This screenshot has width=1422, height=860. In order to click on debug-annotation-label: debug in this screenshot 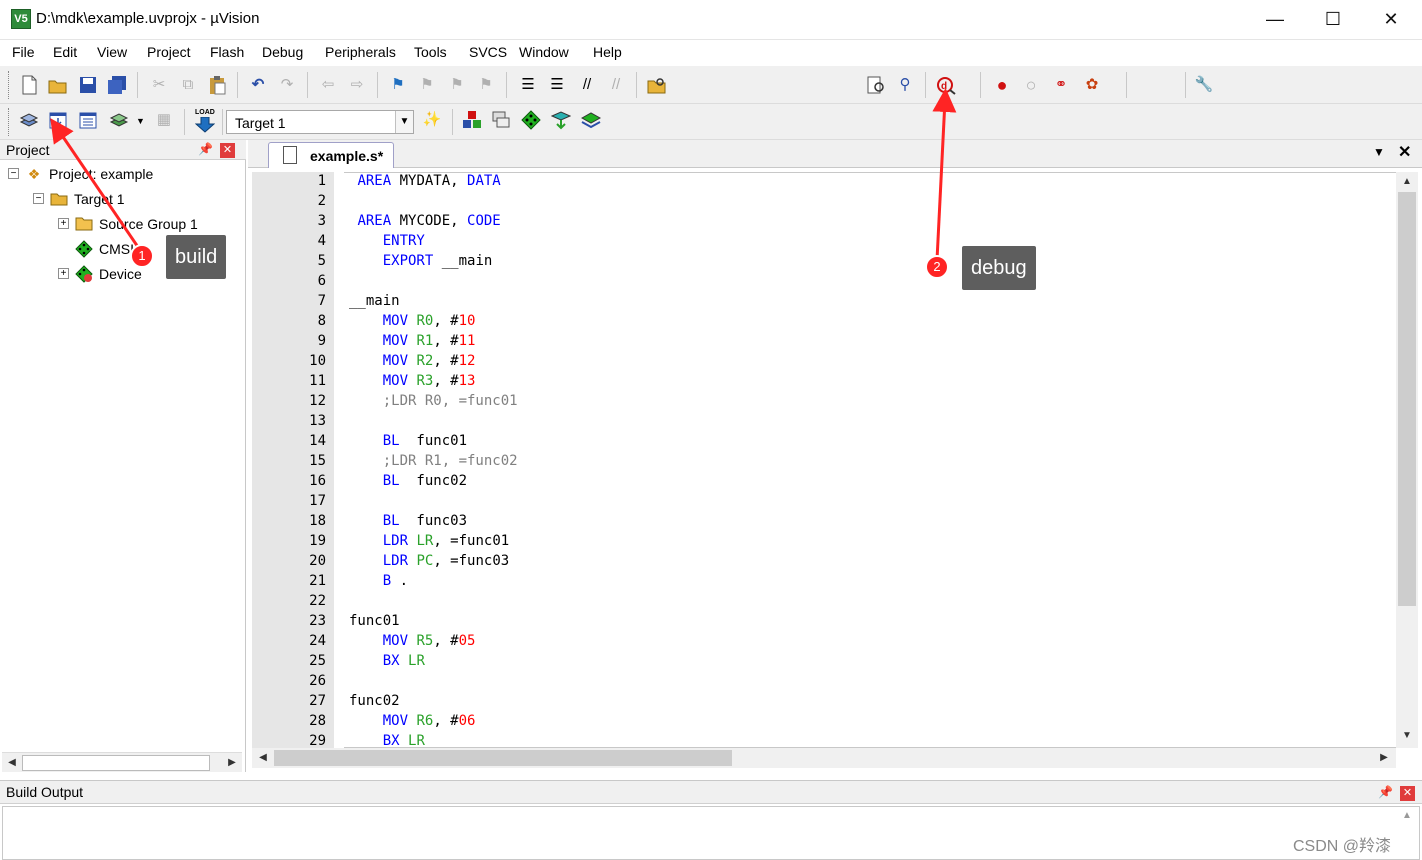, I will do `click(999, 268)`.